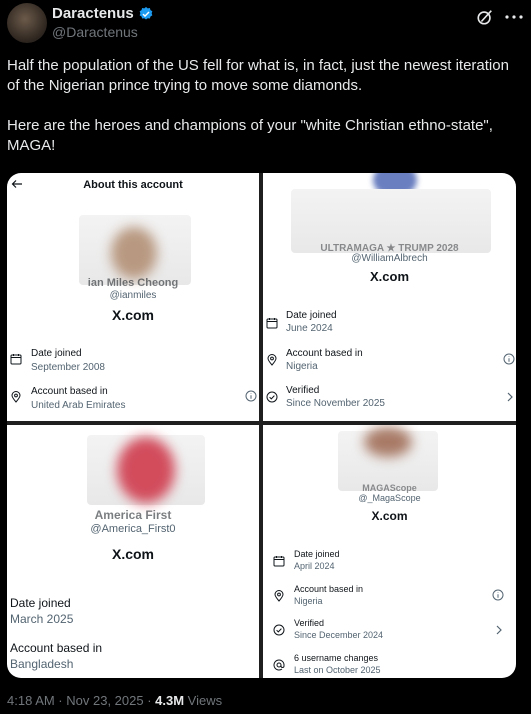 The width and height of the screenshot is (531, 714). What do you see at coordinates (133, 529) in the screenshot?
I see `account-handle: @America_First0` at bounding box center [133, 529].